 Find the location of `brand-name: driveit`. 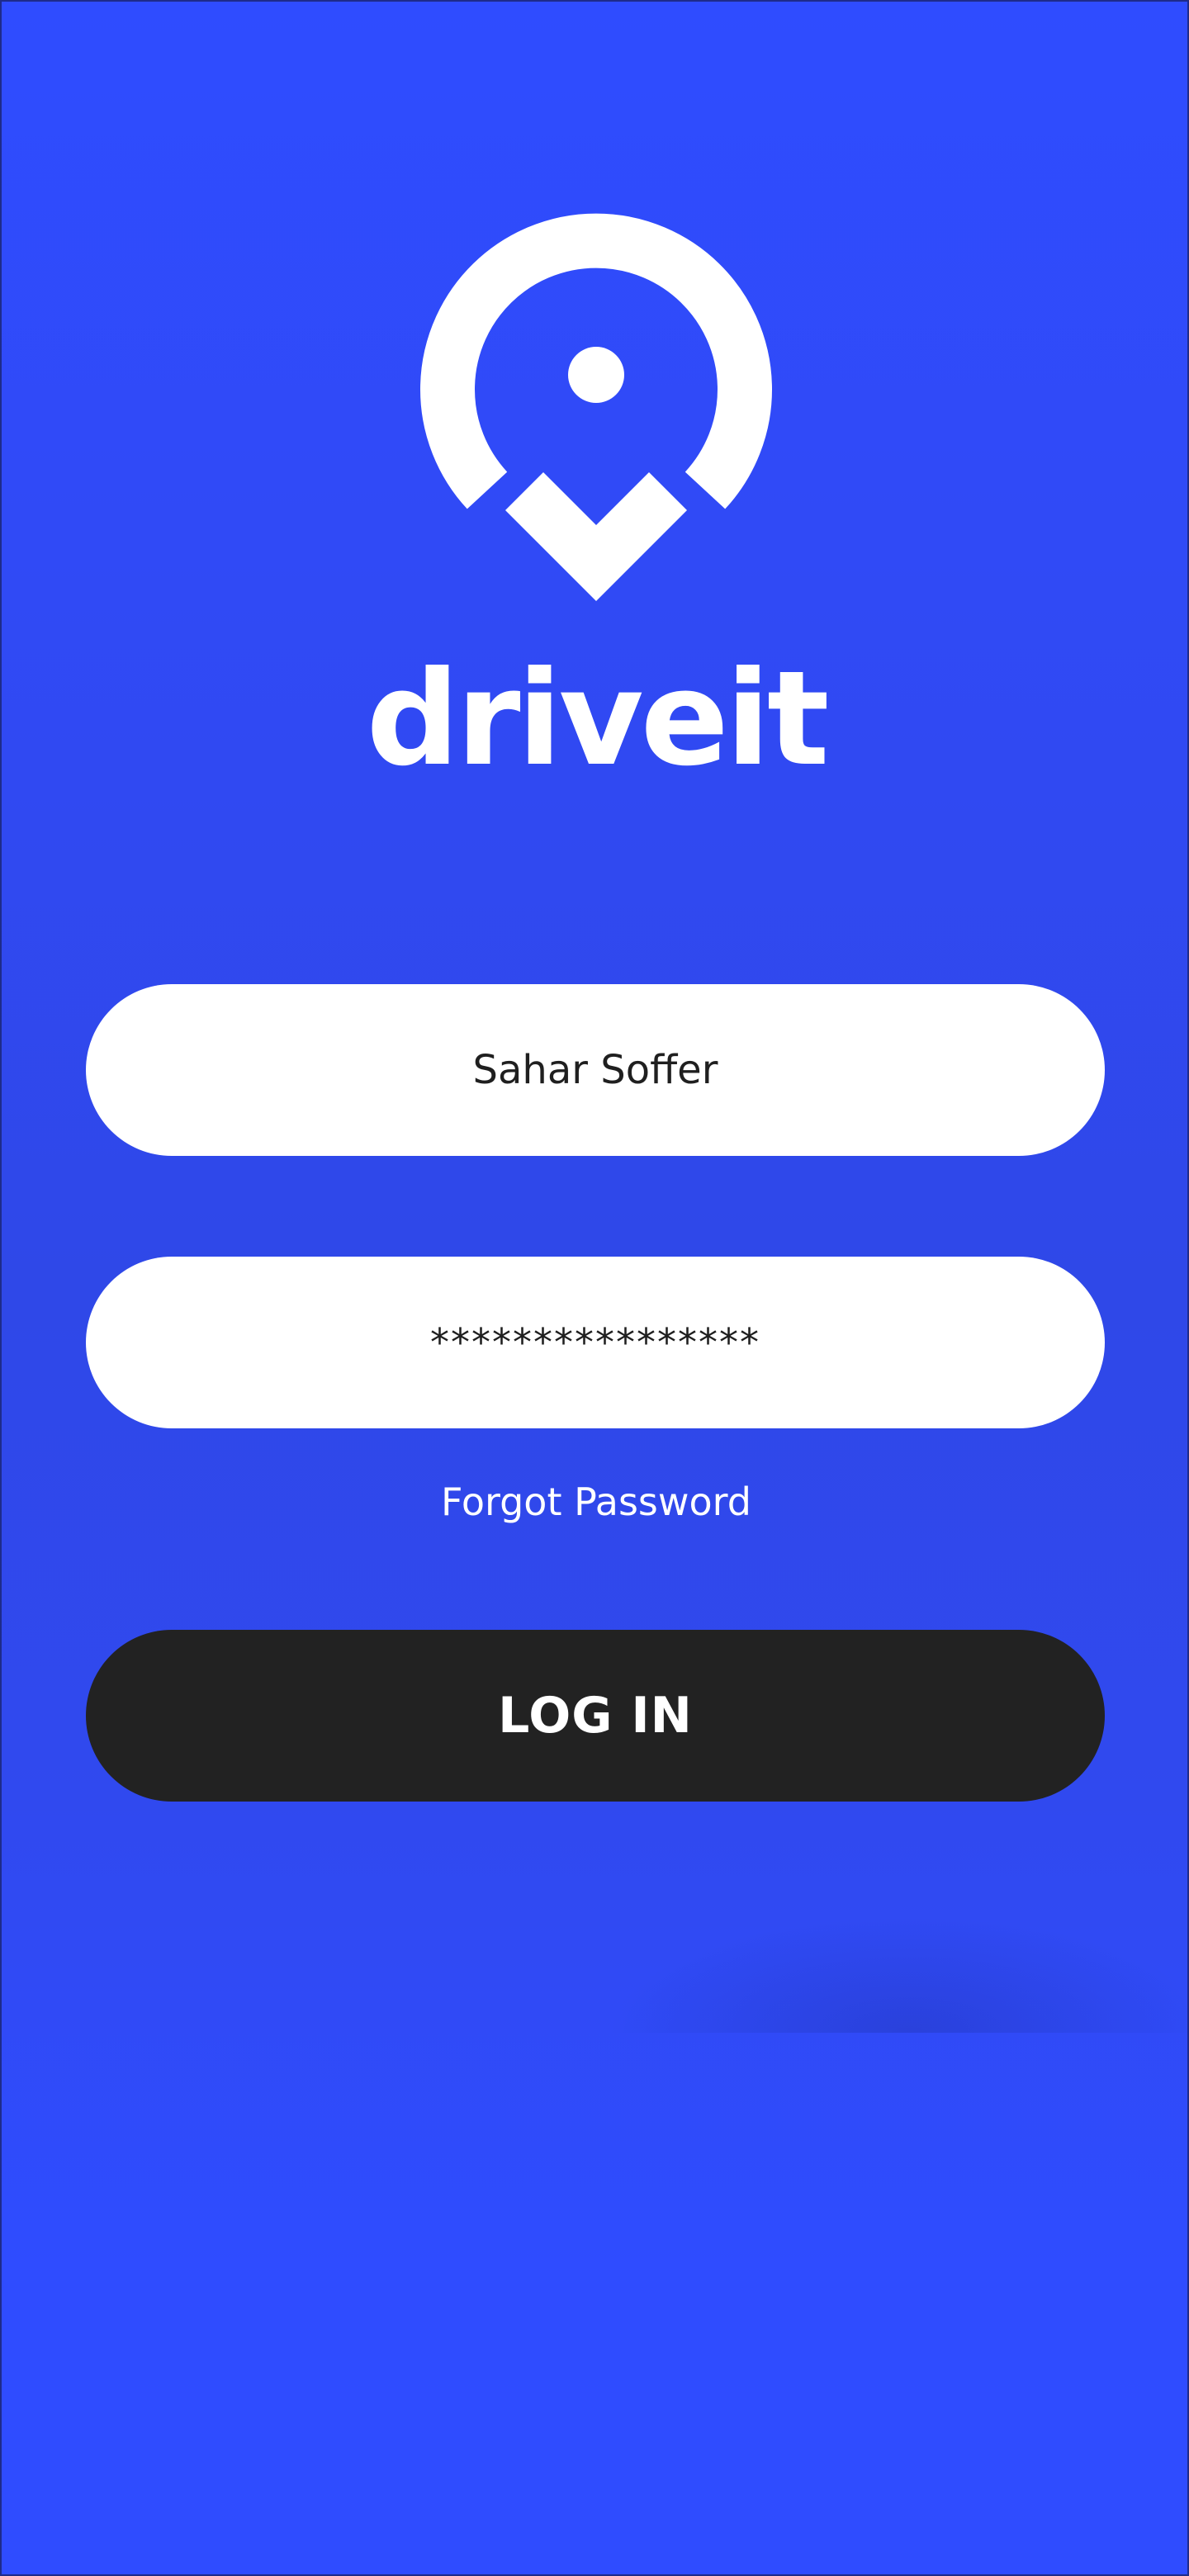

brand-name: driveit is located at coordinates (597, 719).